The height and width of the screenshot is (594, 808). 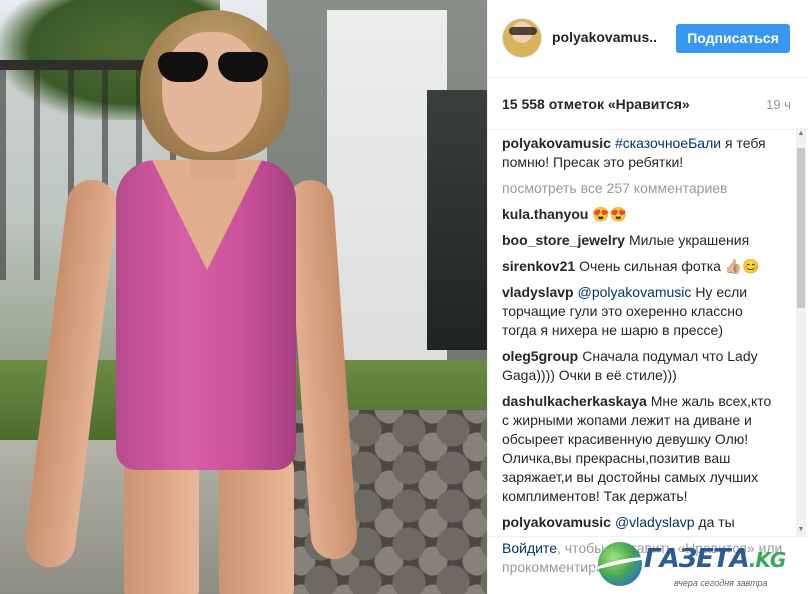 I want to click on comment-username: dashulkacherkaskaya, so click(x=574, y=401).